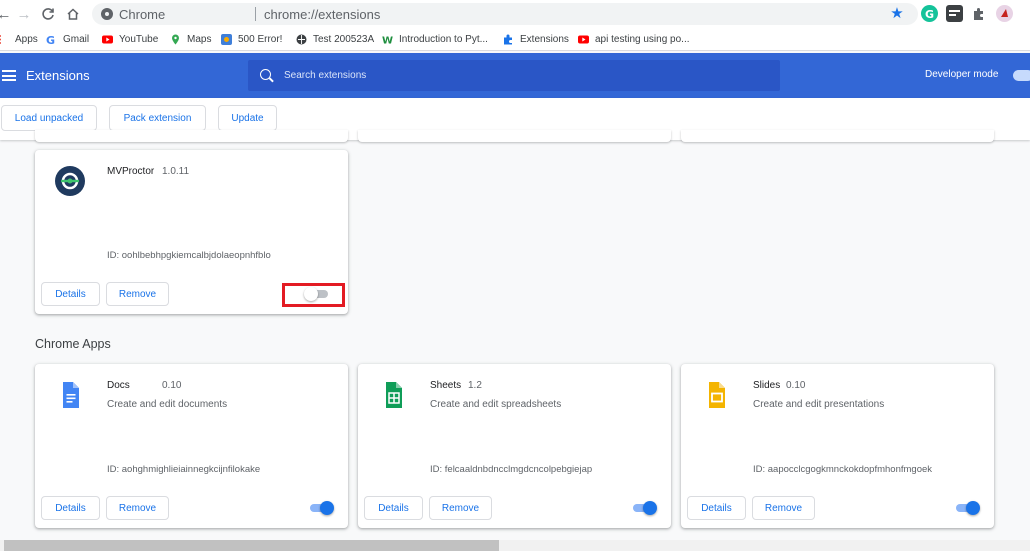 This screenshot has width=1030, height=551. Describe the element at coordinates (9, 75) in the screenshot. I see `hamburger-menu-icon` at that location.